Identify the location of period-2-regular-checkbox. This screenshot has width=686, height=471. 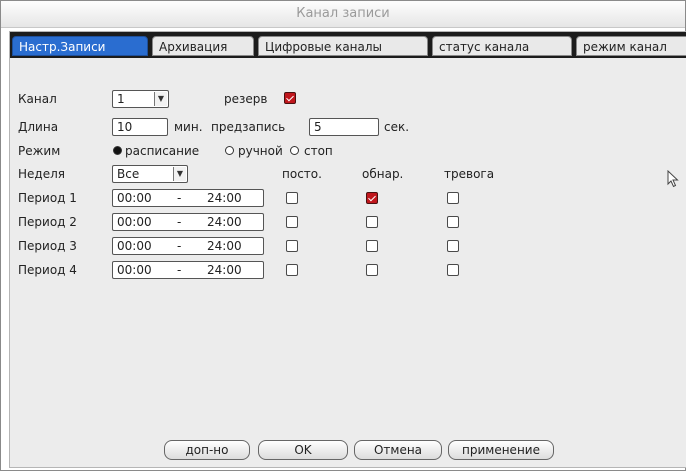
(292, 222).